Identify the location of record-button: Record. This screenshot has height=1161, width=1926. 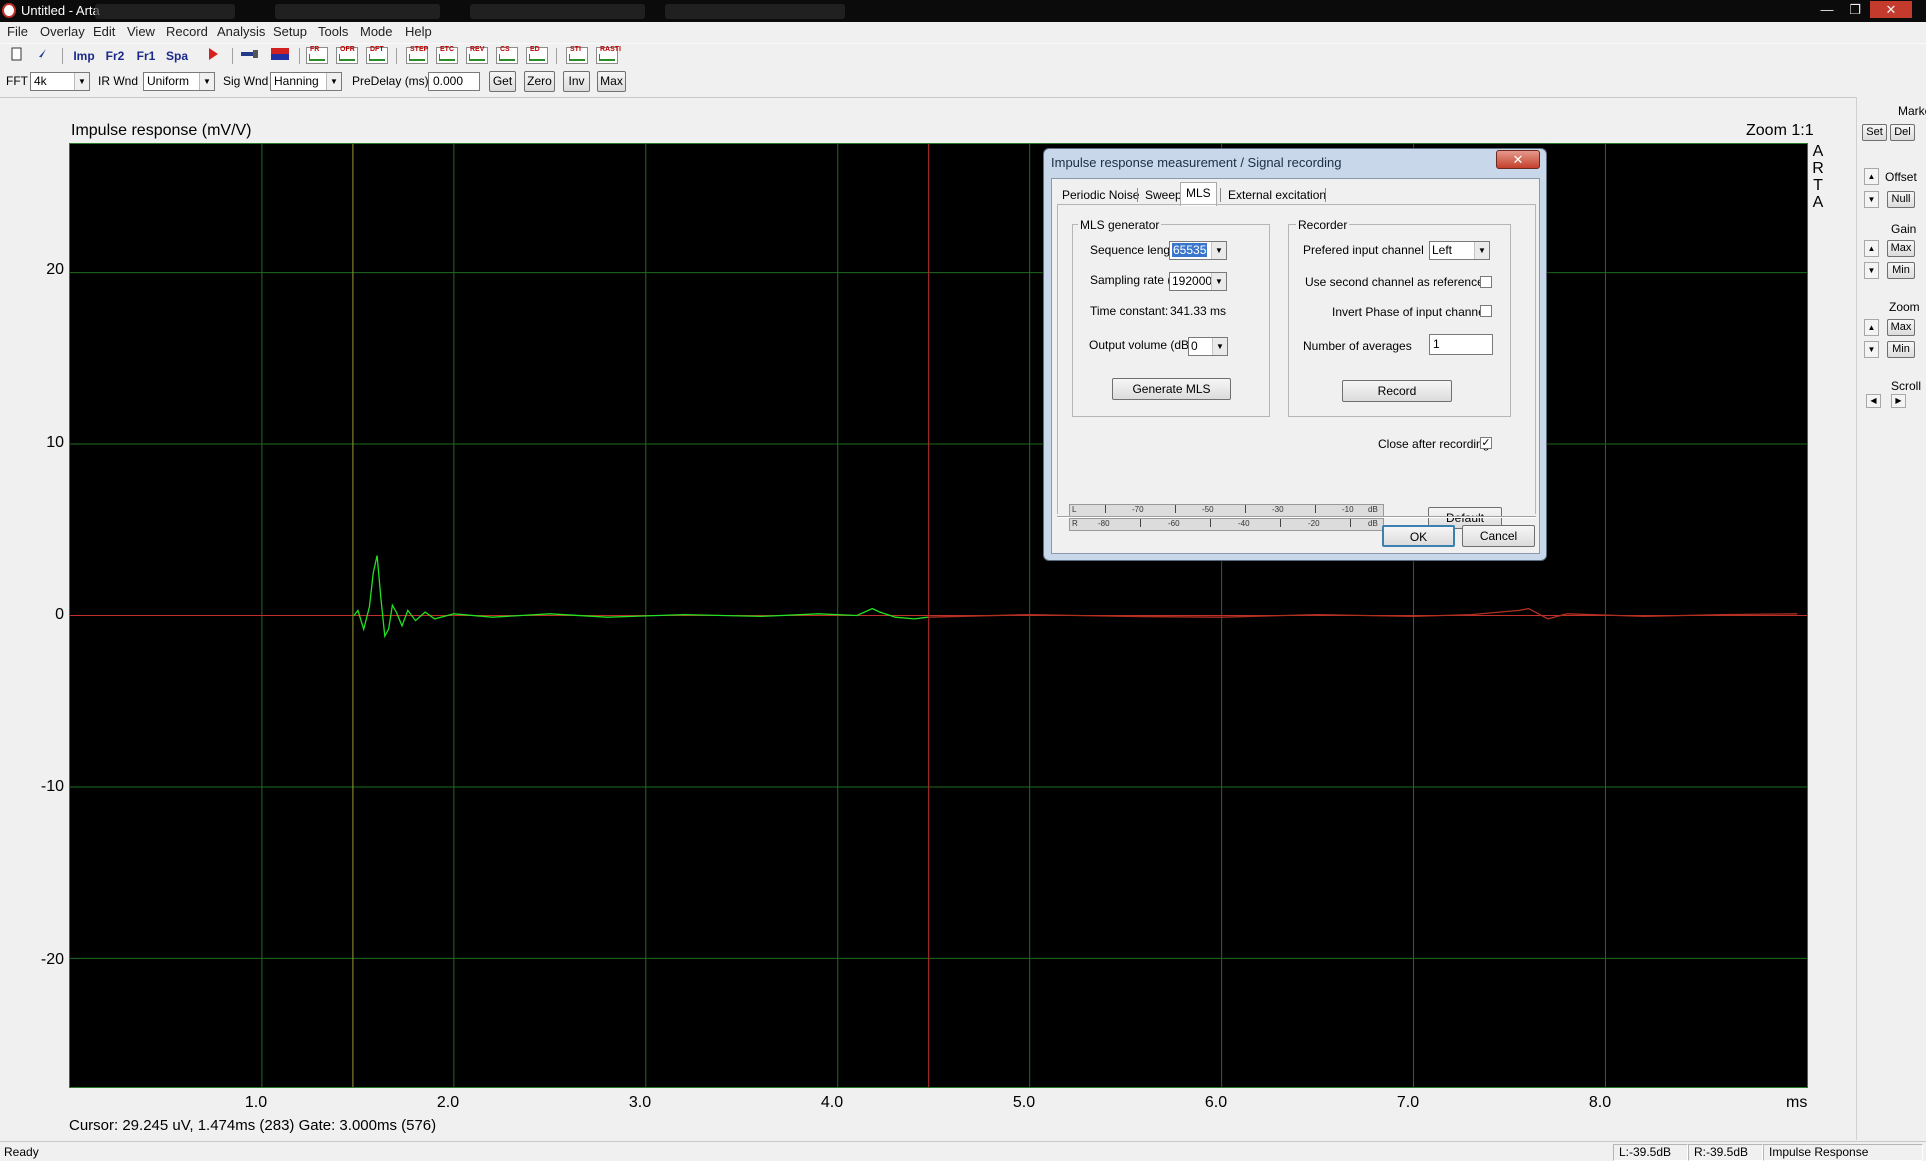
(1397, 391).